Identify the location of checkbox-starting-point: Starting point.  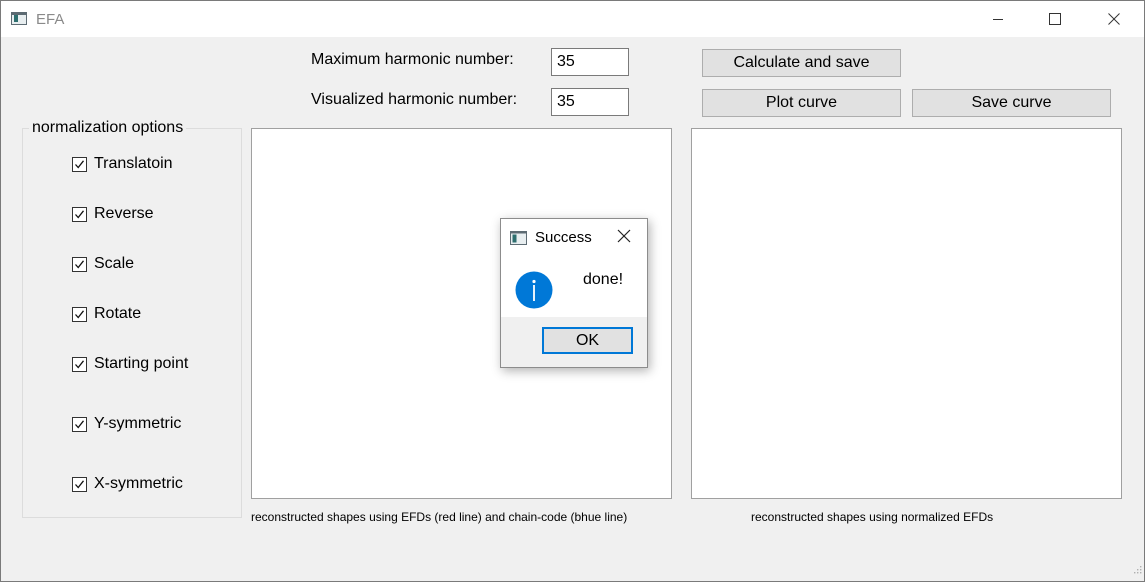
(130, 364).